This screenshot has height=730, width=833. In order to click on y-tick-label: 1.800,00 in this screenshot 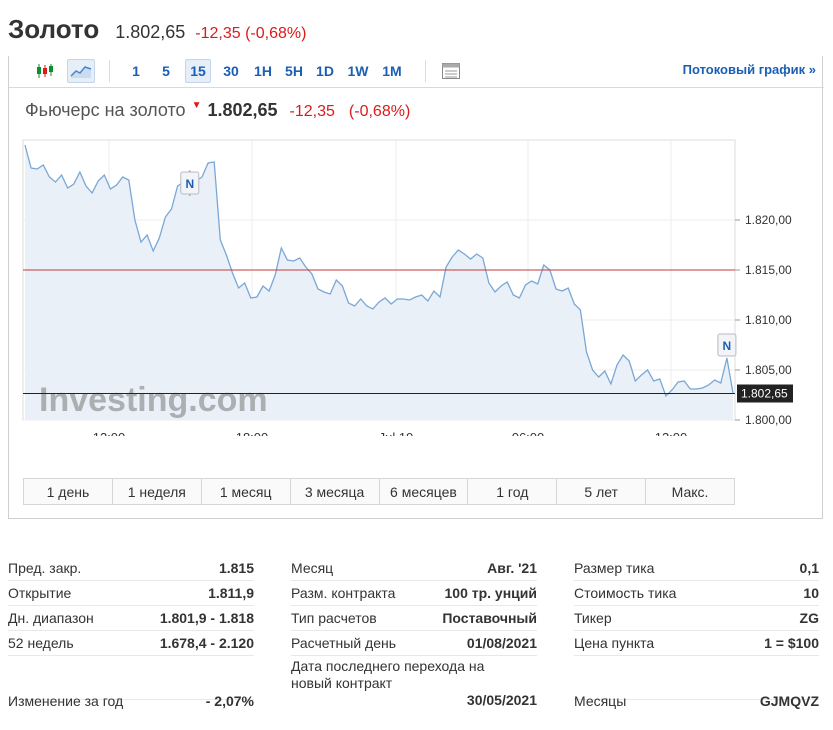, I will do `click(768, 420)`.